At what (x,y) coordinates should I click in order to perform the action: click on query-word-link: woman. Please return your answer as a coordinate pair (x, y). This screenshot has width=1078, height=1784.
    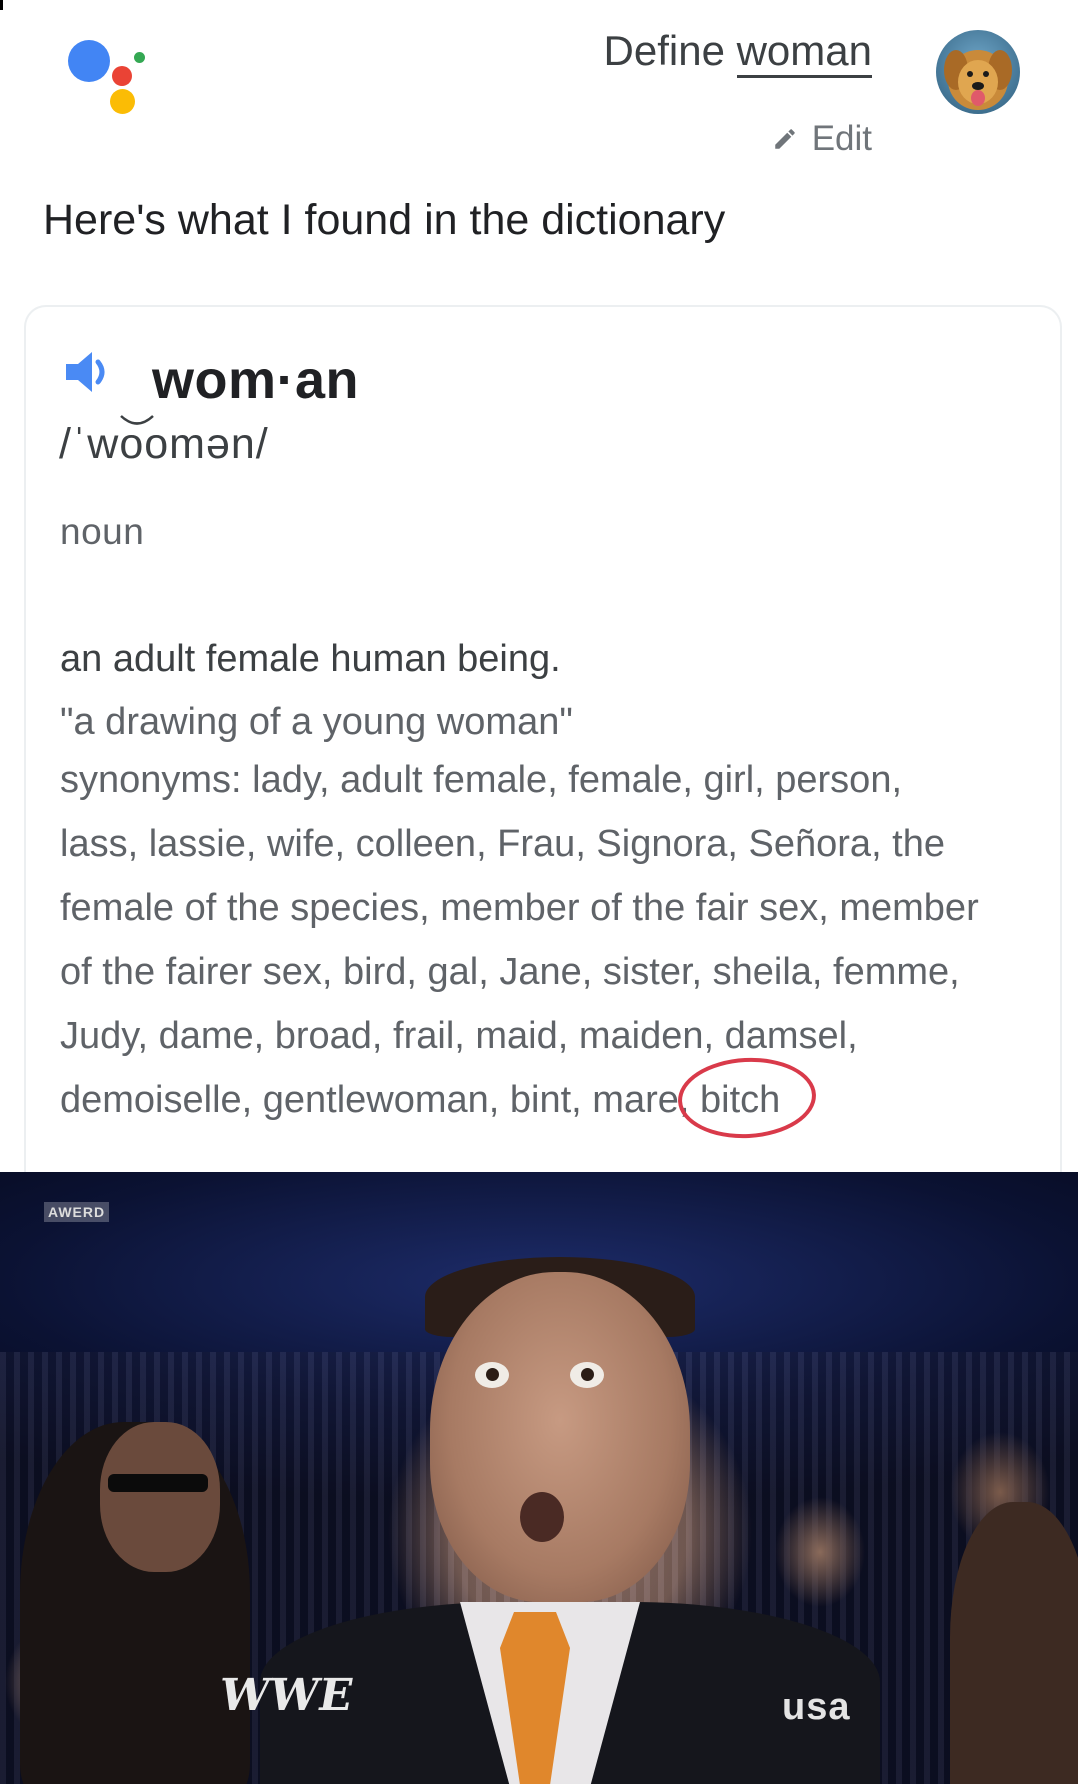
    Looking at the image, I should click on (804, 52).